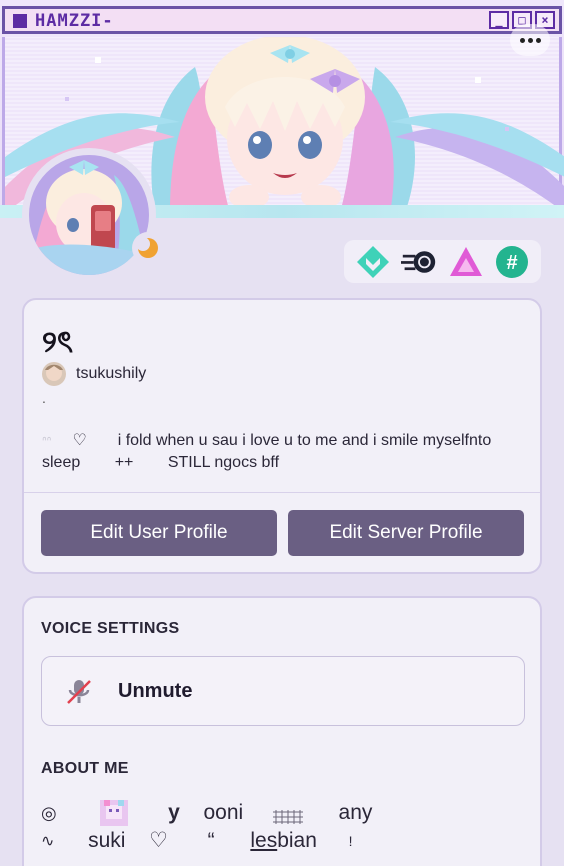 The width and height of the screenshot is (564, 866). What do you see at coordinates (223, 812) in the screenshot?
I see `about-text-ooni: ooni` at bounding box center [223, 812].